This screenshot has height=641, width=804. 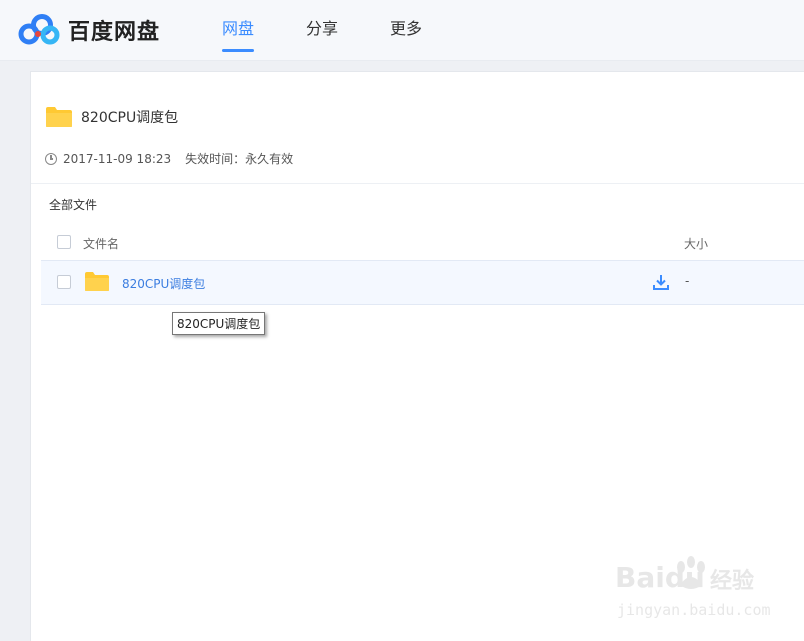 I want to click on share-expire-time: 失效时间：永久有效, so click(x=239, y=159).